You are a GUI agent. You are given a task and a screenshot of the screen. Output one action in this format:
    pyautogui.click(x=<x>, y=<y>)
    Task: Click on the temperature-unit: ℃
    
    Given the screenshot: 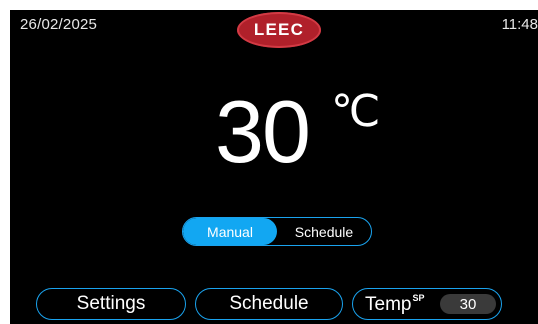 What is the action you would take?
    pyautogui.click(x=356, y=111)
    